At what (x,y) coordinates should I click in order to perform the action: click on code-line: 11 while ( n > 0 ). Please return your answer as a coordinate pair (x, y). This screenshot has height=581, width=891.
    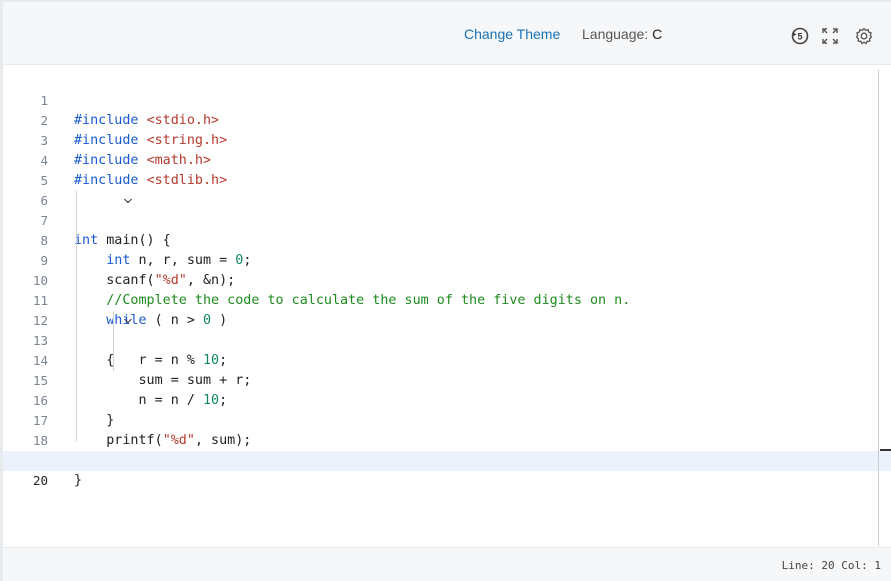
    Looking at the image, I should click on (447, 299).